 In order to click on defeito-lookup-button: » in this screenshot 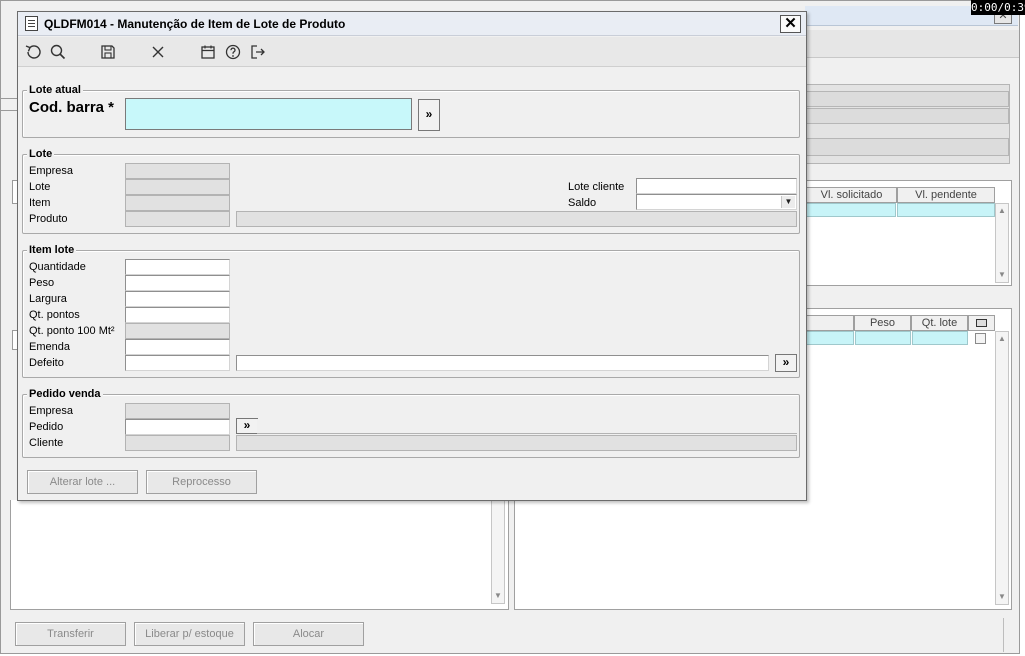, I will do `click(786, 363)`.